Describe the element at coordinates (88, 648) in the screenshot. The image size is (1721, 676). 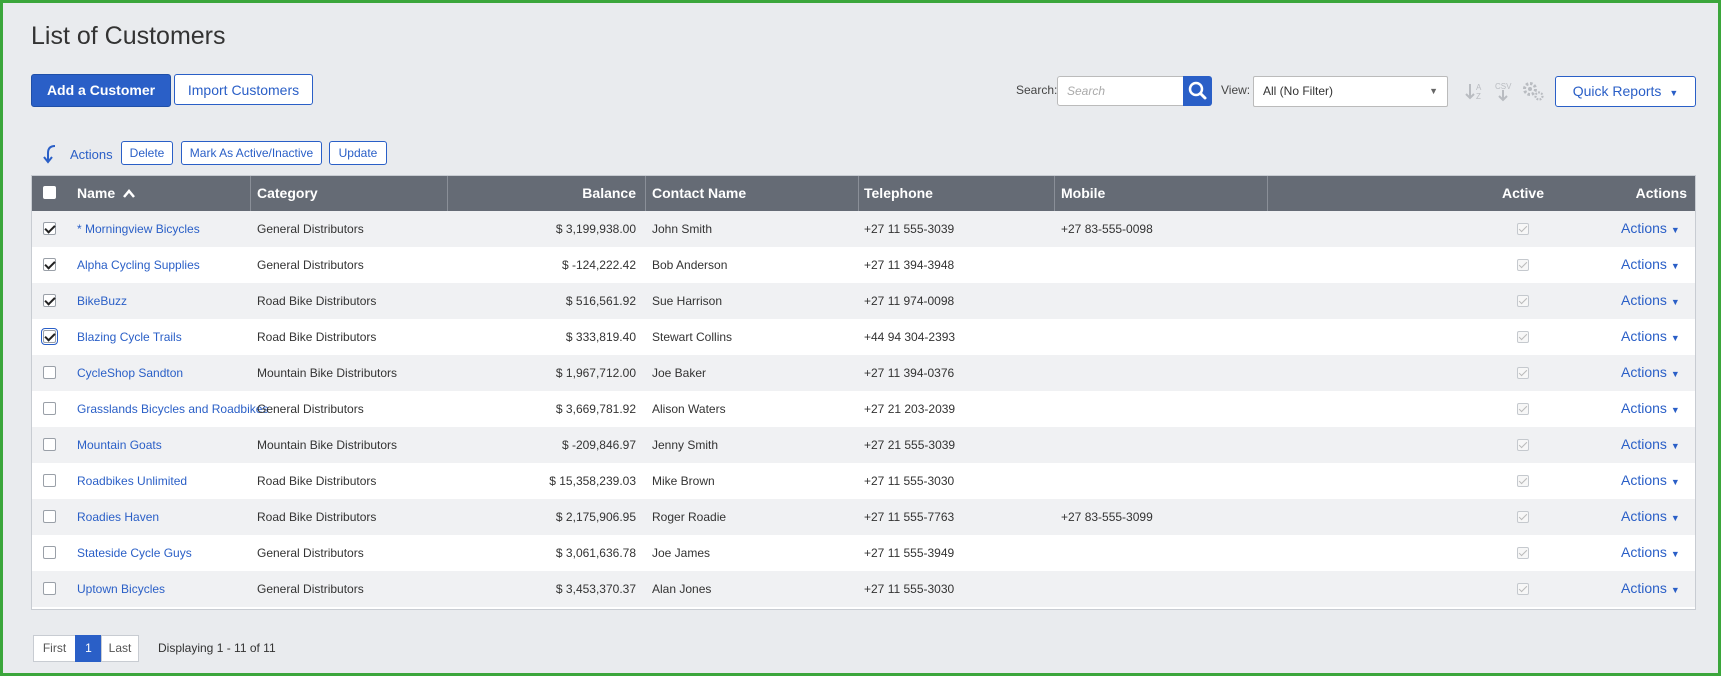
I see `page-1-button: 1` at that location.